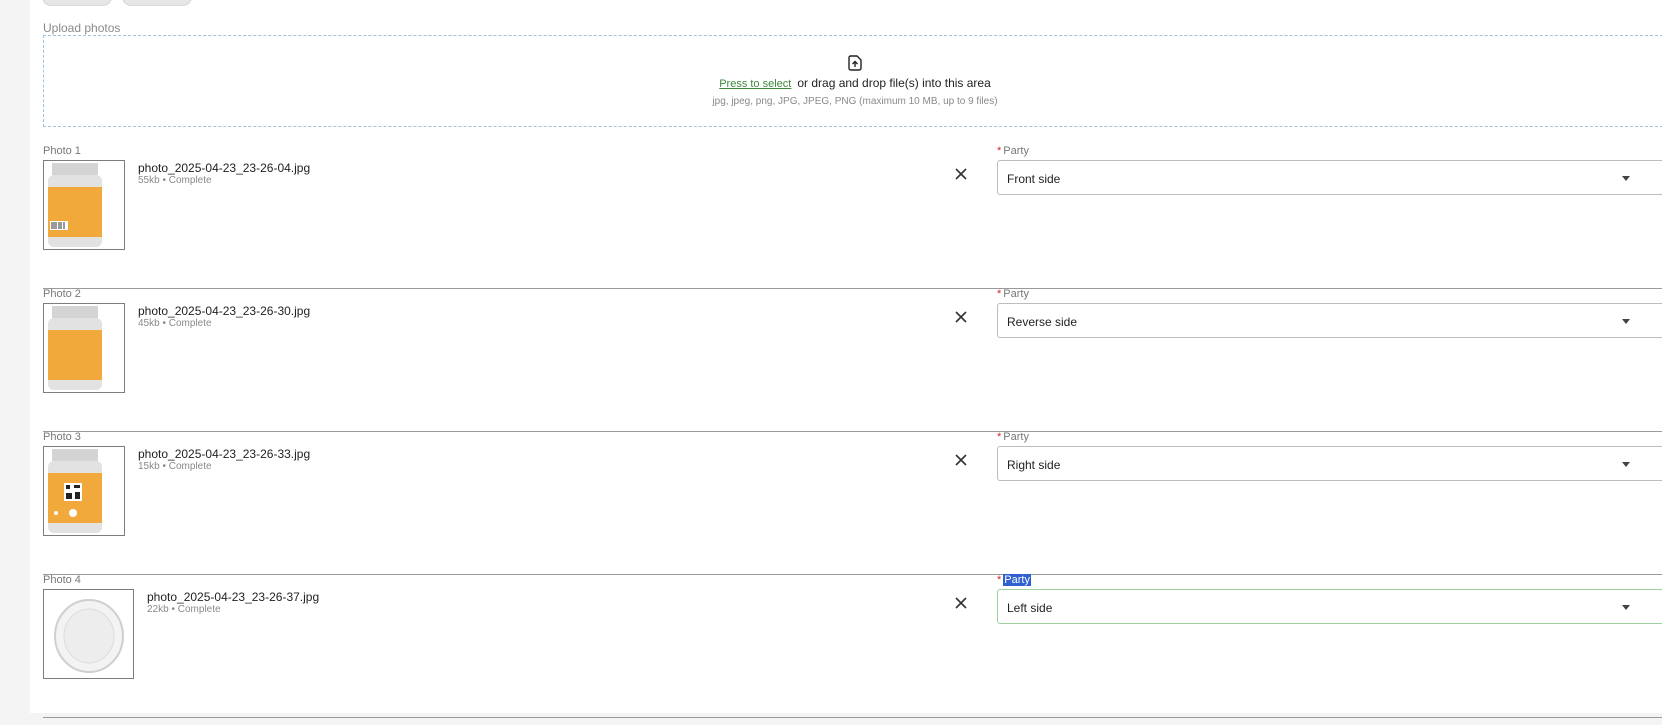 The height and width of the screenshot is (725, 1662). What do you see at coordinates (62, 437) in the screenshot?
I see `photo-label: Photo 3` at bounding box center [62, 437].